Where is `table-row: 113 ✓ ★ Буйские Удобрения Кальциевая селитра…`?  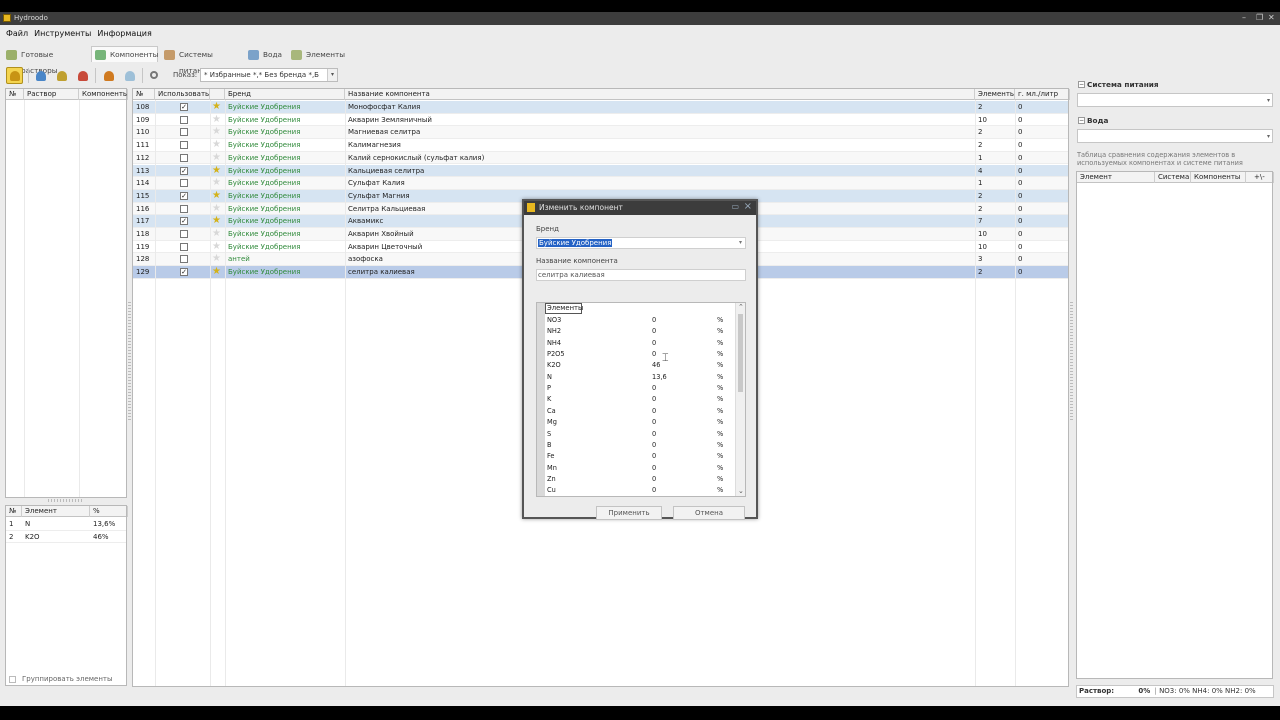 table-row: 113 ✓ ★ Буйские Удобрения Кальциевая селитра… is located at coordinates (600, 171).